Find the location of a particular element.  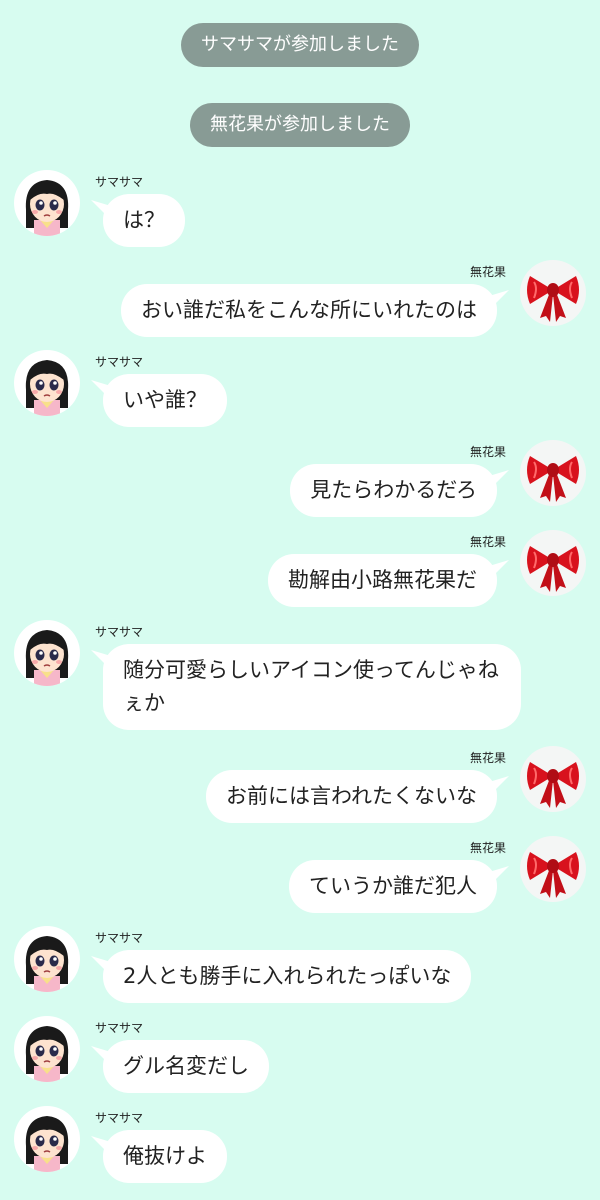

chat-bubble: 見たらわかるだろ is located at coordinates (393, 490).